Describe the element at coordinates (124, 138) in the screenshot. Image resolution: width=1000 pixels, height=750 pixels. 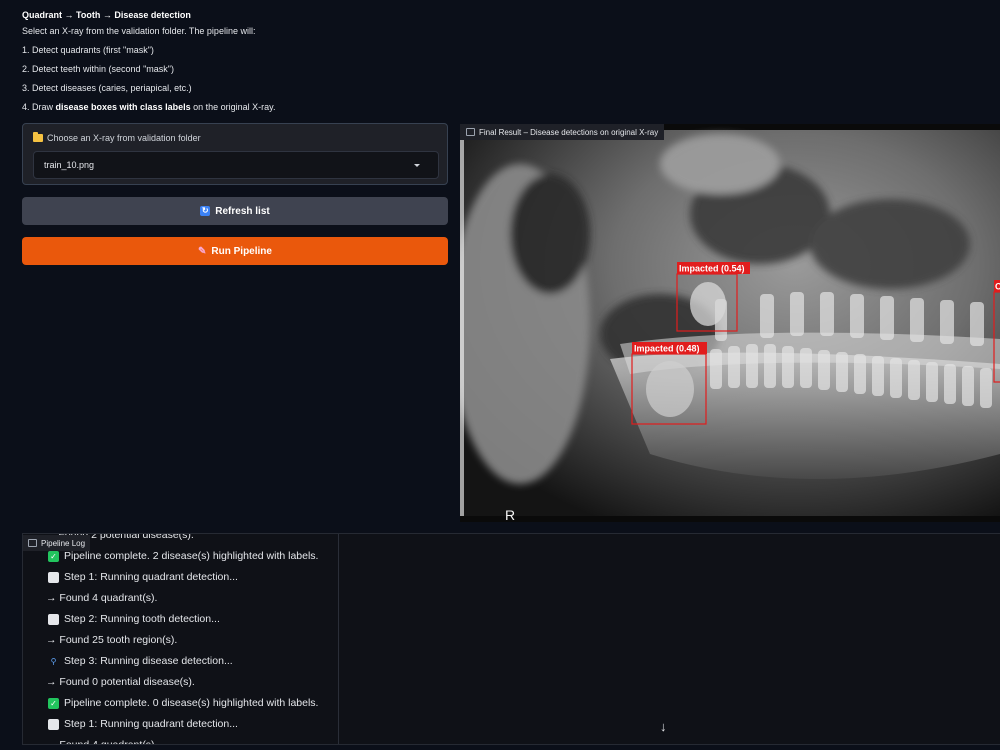
I see `dropdown-label-text: Choose an X-ray from validation folder` at that location.